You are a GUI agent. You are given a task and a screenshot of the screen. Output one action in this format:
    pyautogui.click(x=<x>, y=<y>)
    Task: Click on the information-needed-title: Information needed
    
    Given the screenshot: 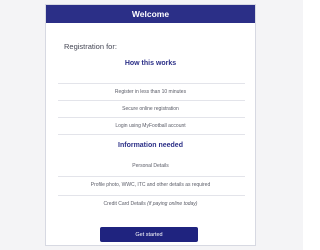 What is the action you would take?
    pyautogui.click(x=150, y=145)
    